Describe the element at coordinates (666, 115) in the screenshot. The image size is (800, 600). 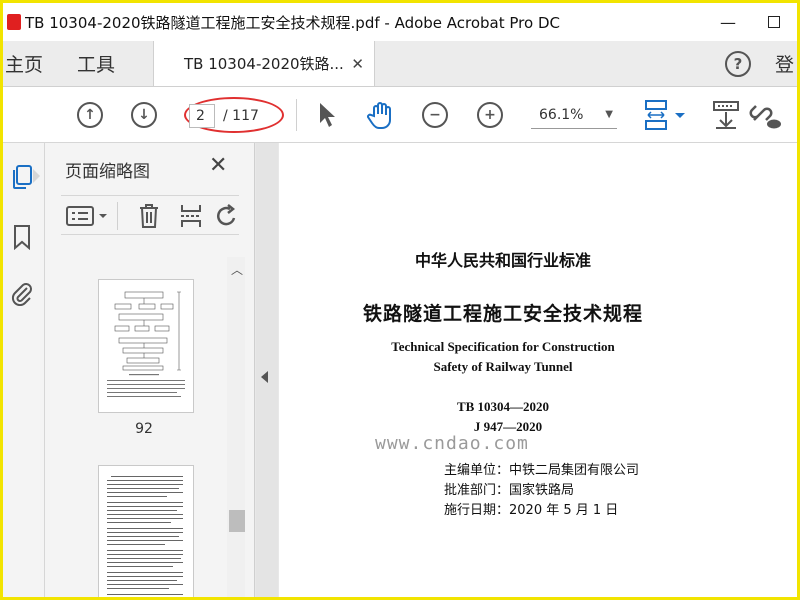
I see `page-display-icon` at that location.